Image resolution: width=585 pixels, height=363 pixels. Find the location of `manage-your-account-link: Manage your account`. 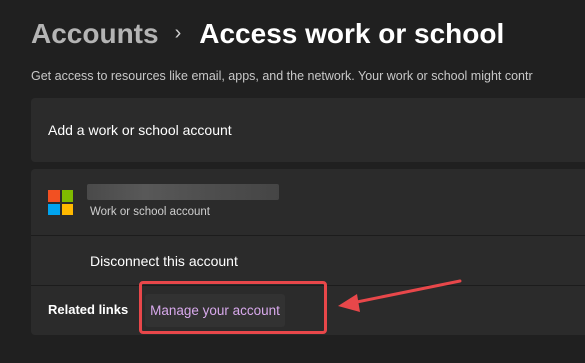

manage-your-account-link: Manage your account is located at coordinates (215, 310).